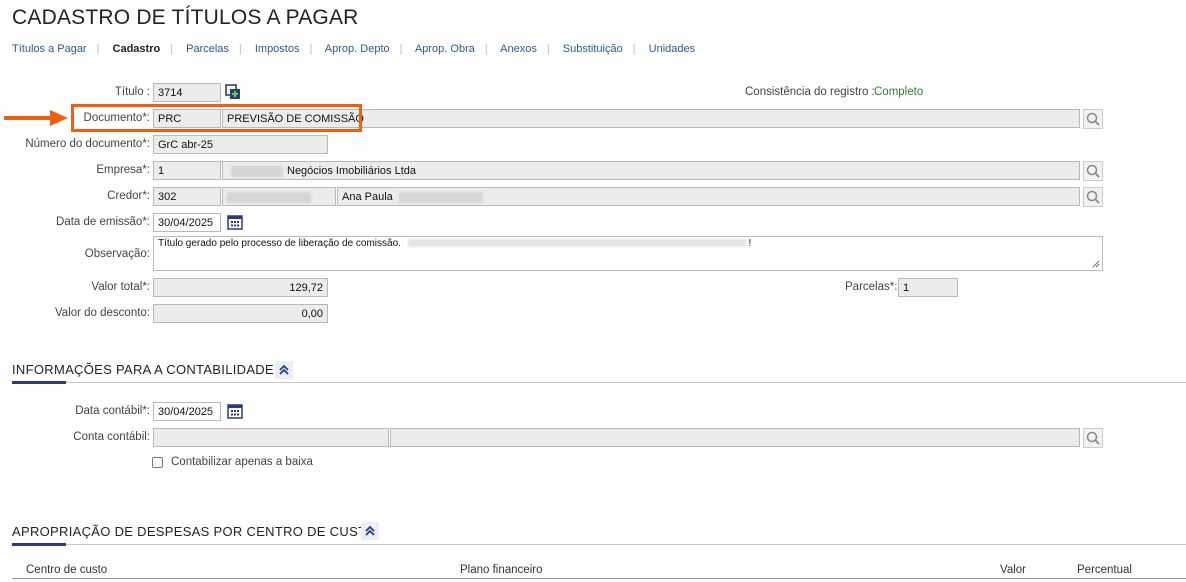  I want to click on credor-name-field: Ana Paula, so click(708, 196).